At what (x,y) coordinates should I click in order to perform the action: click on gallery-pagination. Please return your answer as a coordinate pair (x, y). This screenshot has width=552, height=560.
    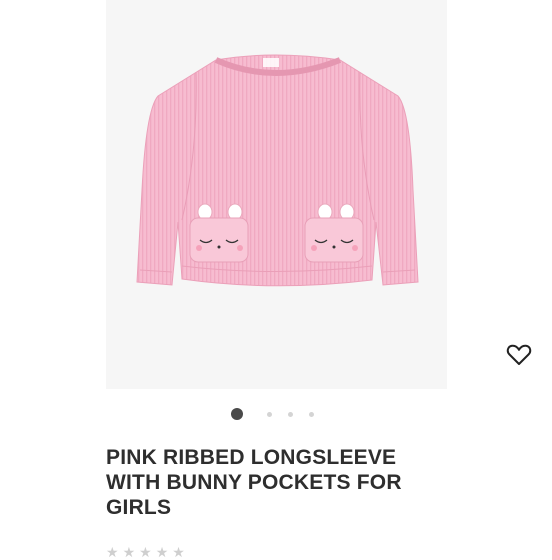
    Looking at the image, I should click on (276, 414).